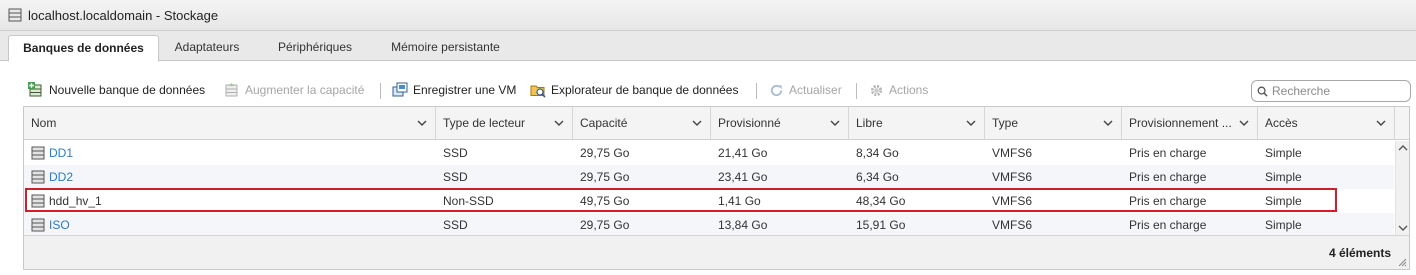  What do you see at coordinates (645, 90) in the screenshot?
I see `datastore-browser-label: Explorateur de banque de données` at bounding box center [645, 90].